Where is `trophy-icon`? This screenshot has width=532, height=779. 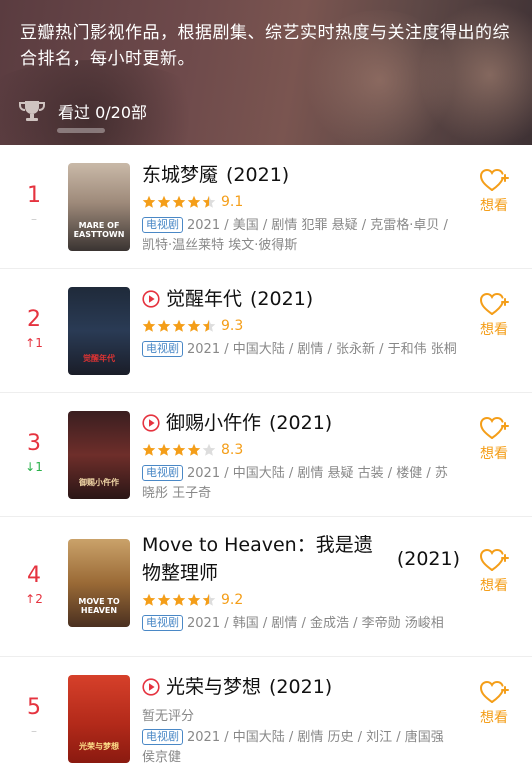
trophy-icon is located at coordinates (32, 111).